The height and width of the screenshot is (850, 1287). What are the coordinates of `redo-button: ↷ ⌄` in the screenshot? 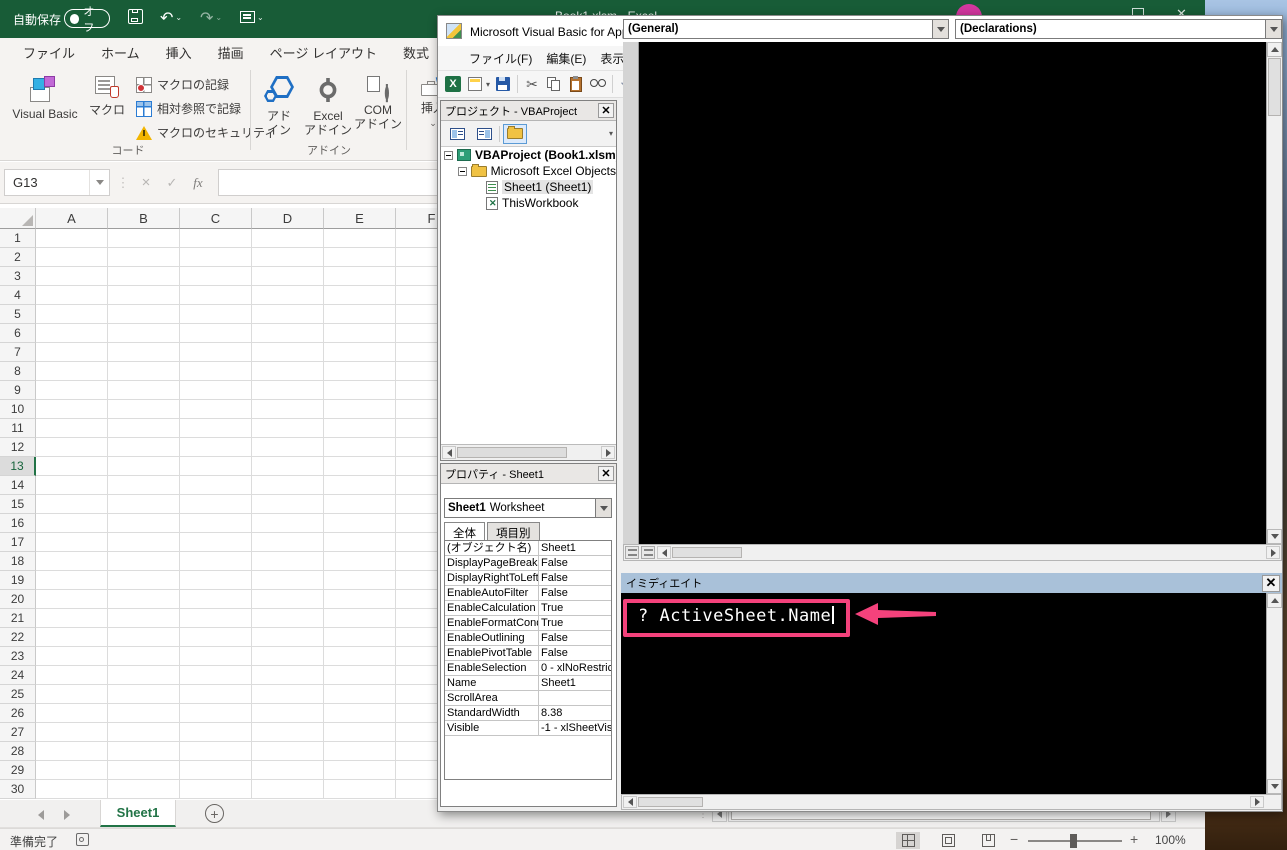 It's located at (211, 18).